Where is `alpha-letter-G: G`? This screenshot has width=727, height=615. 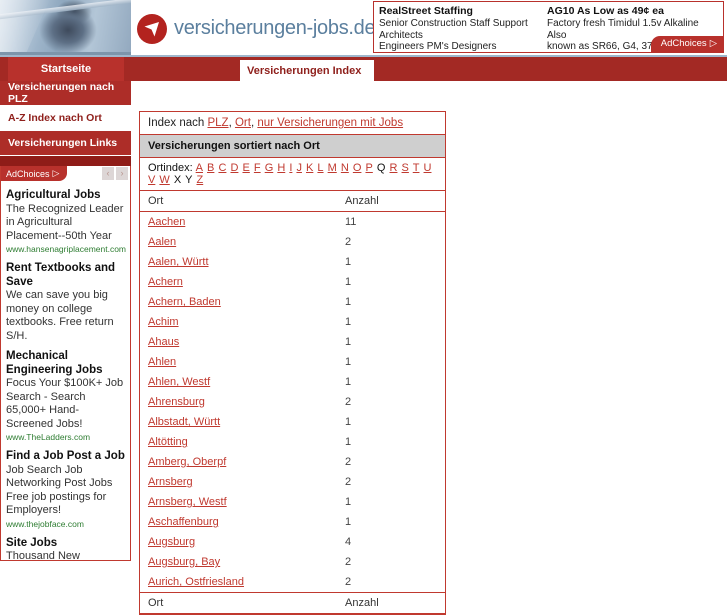
alpha-letter-G: G is located at coordinates (269, 168).